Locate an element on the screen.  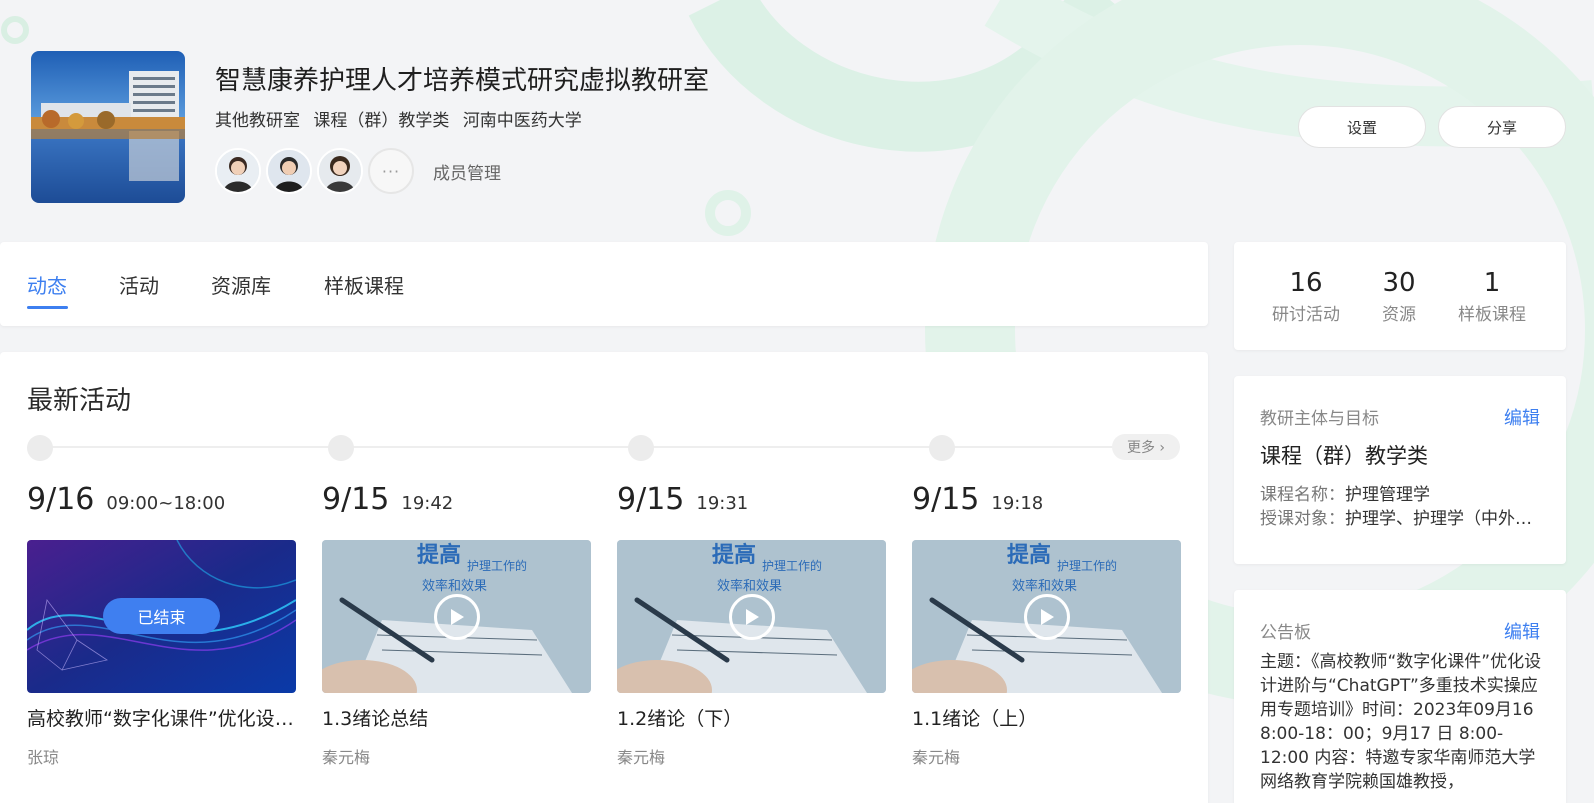
status-badge: 已结束 is located at coordinates (161, 616).